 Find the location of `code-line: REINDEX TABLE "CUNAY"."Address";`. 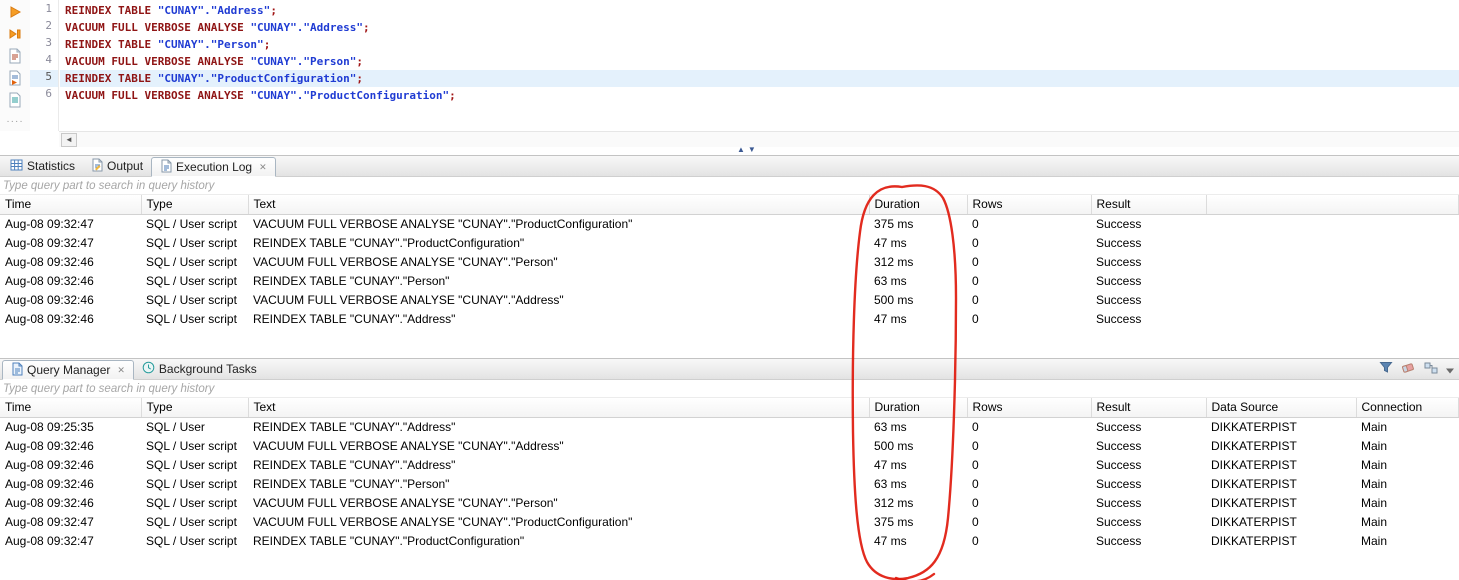

code-line: REINDEX TABLE "CUNAY"."Address"; is located at coordinates (759, 10).